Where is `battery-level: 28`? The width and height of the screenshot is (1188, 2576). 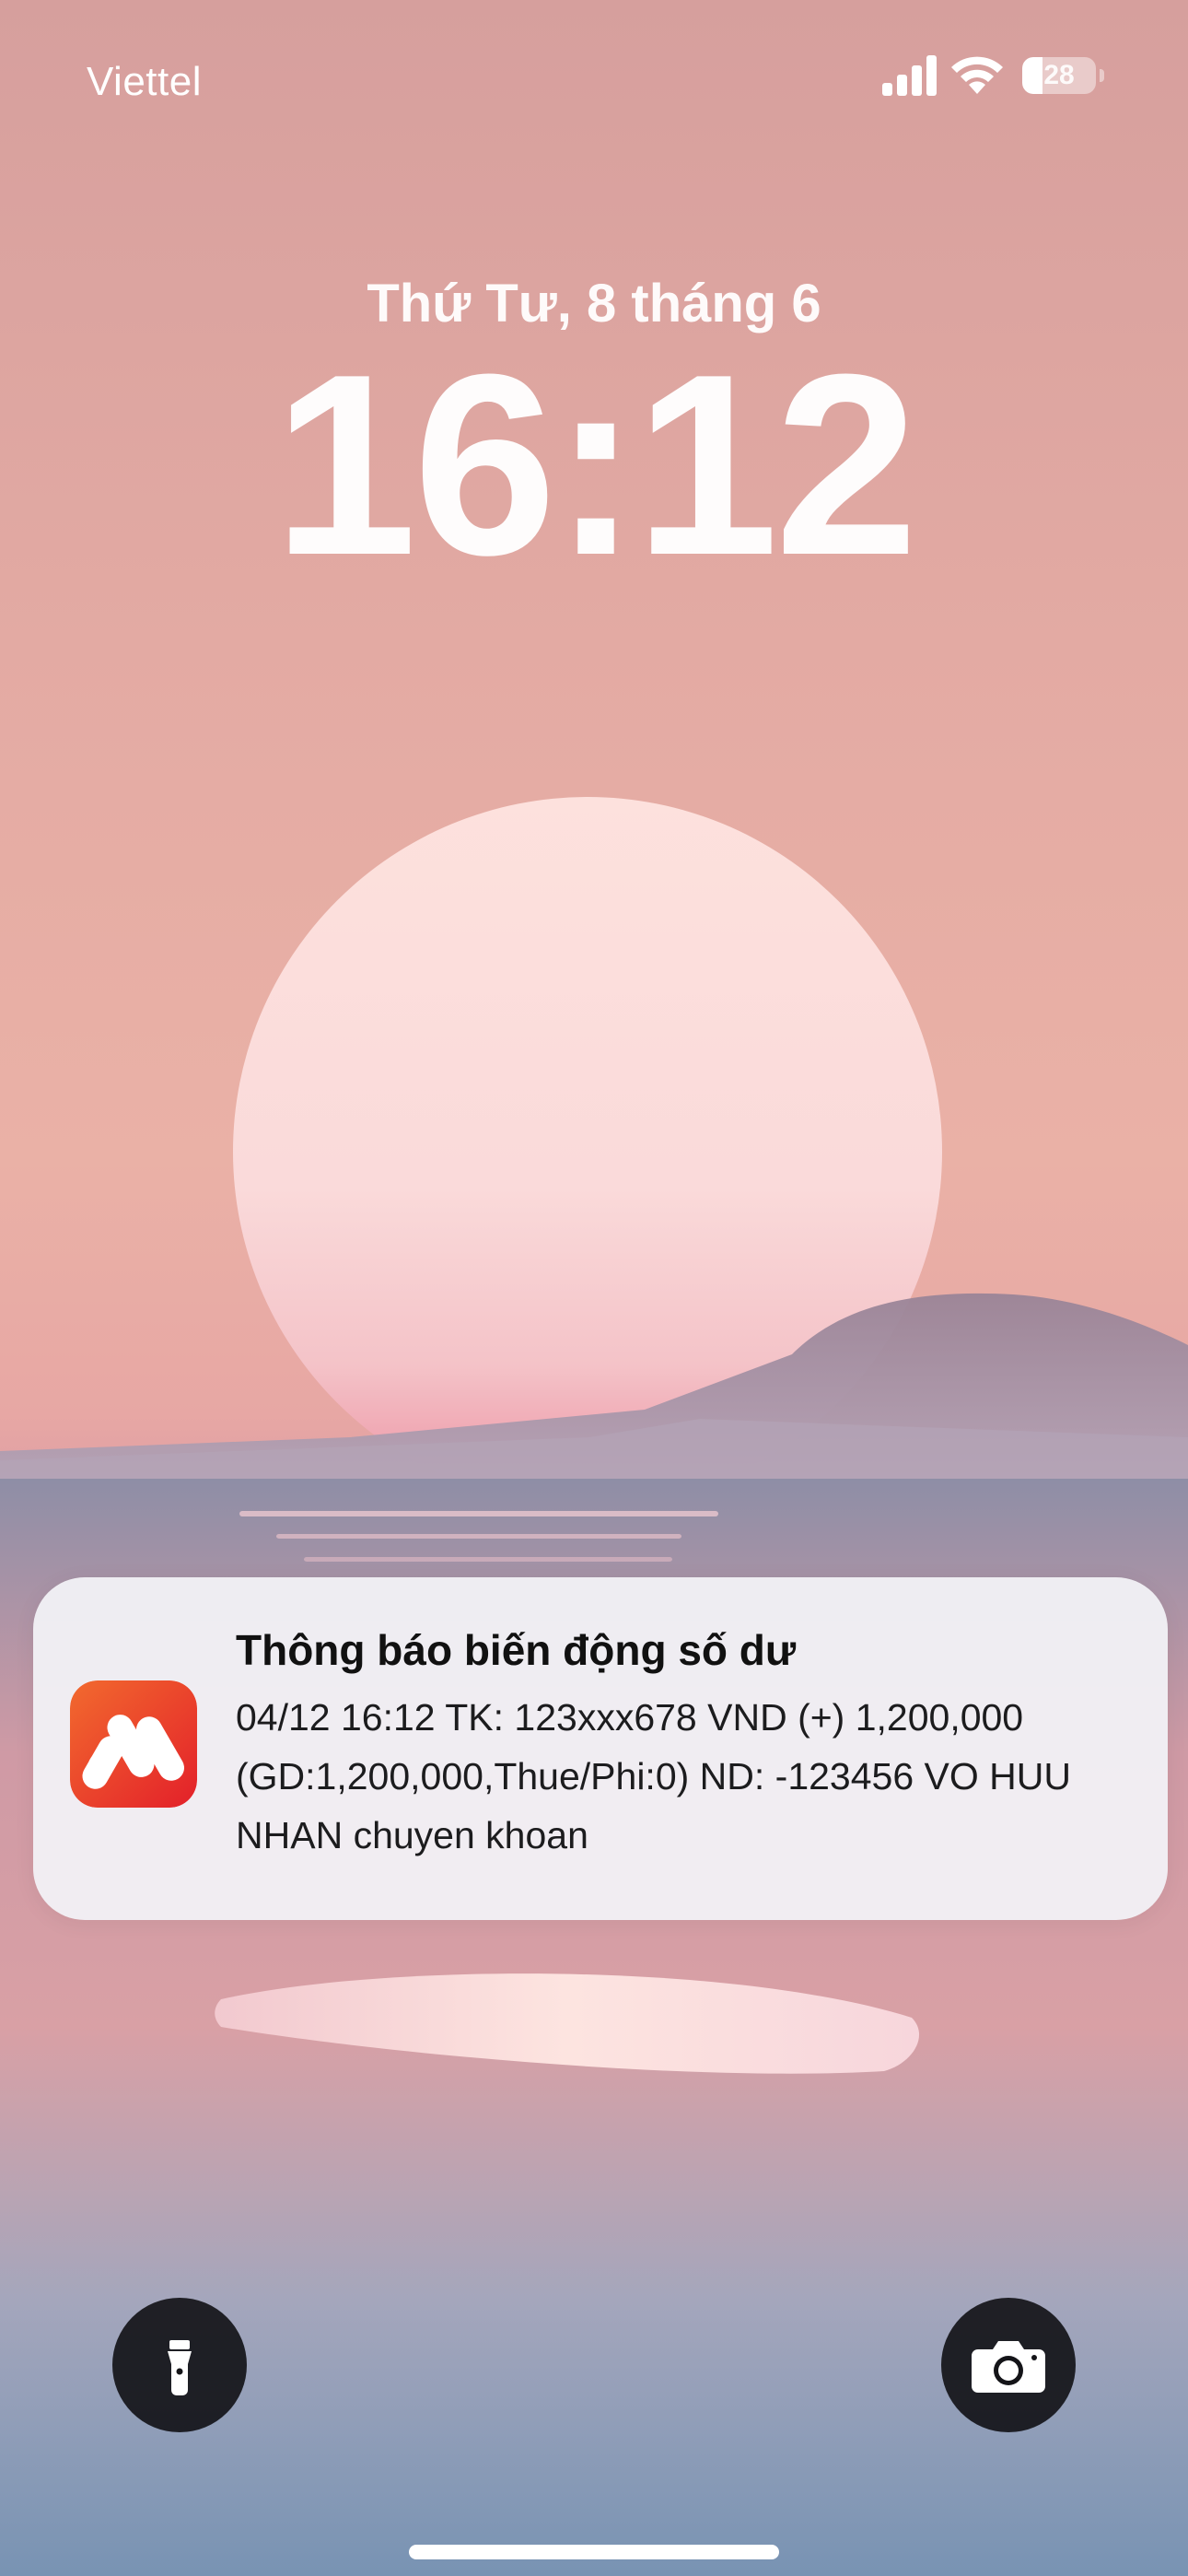 battery-level: 28 is located at coordinates (1059, 75).